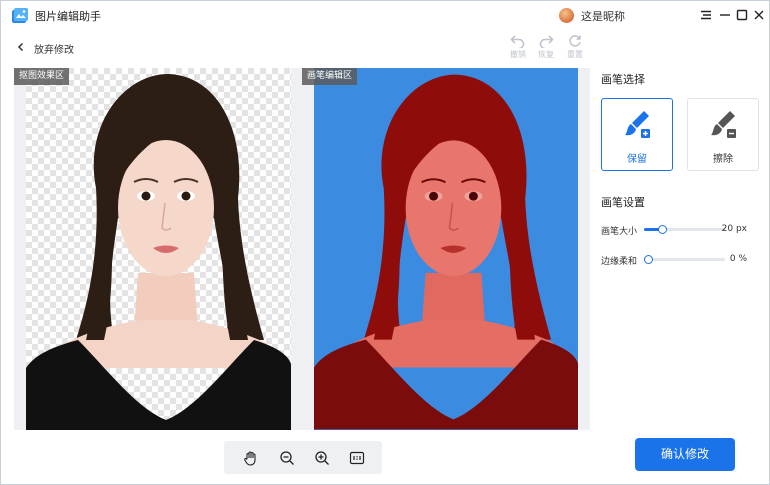 This screenshot has width=770, height=485. What do you see at coordinates (20, 15) in the screenshot?
I see `app-logo-icon` at bounding box center [20, 15].